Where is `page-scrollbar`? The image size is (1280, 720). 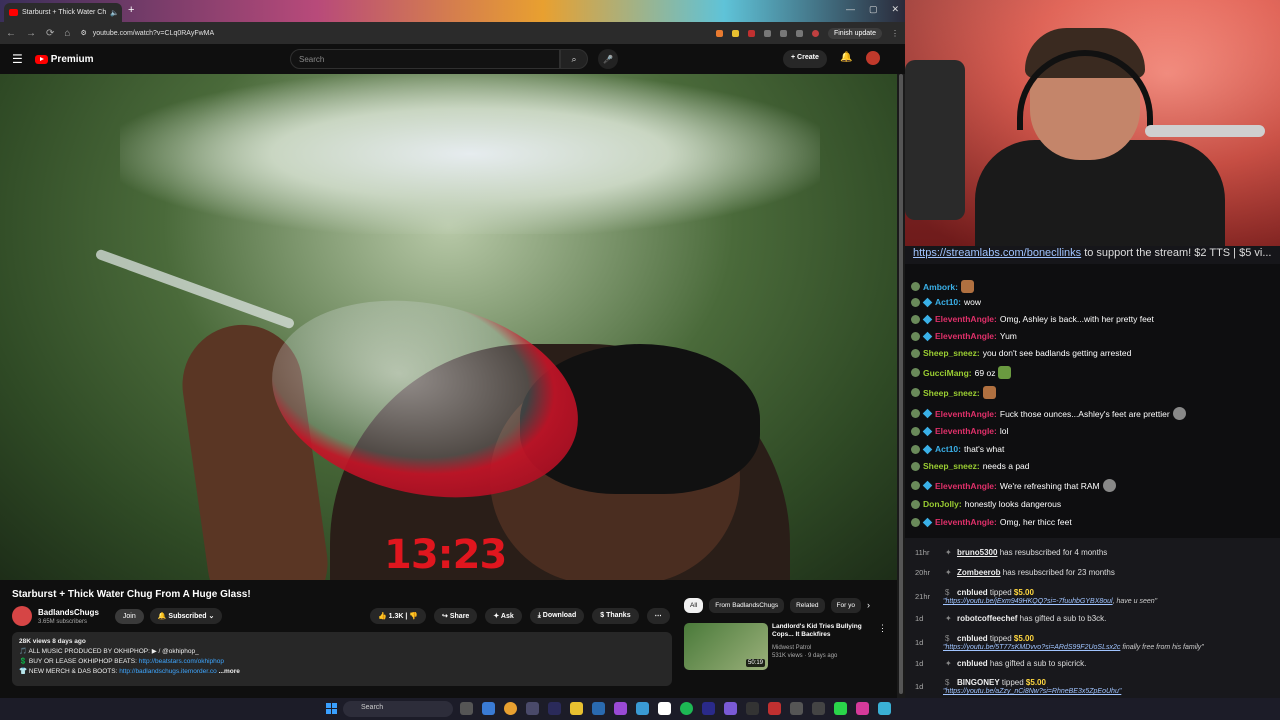
page-scrollbar is located at coordinates (901, 386).